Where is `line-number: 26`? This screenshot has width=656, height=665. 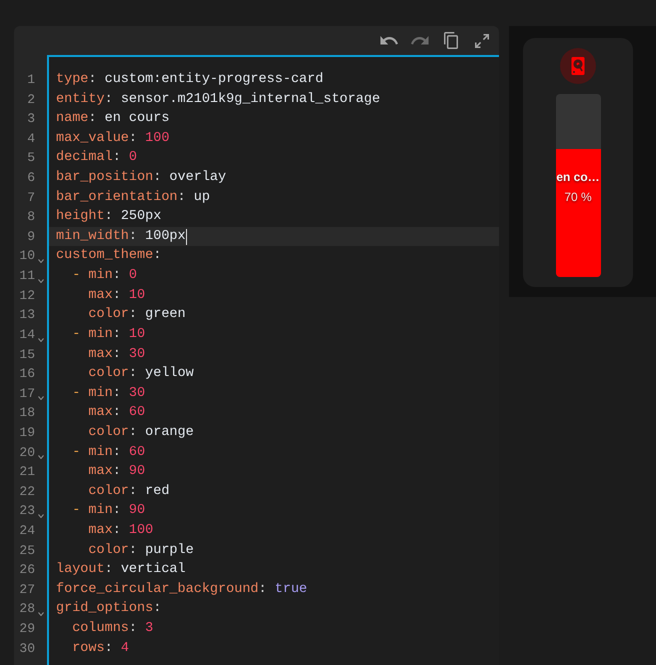 line-number: 26 is located at coordinates (26, 570).